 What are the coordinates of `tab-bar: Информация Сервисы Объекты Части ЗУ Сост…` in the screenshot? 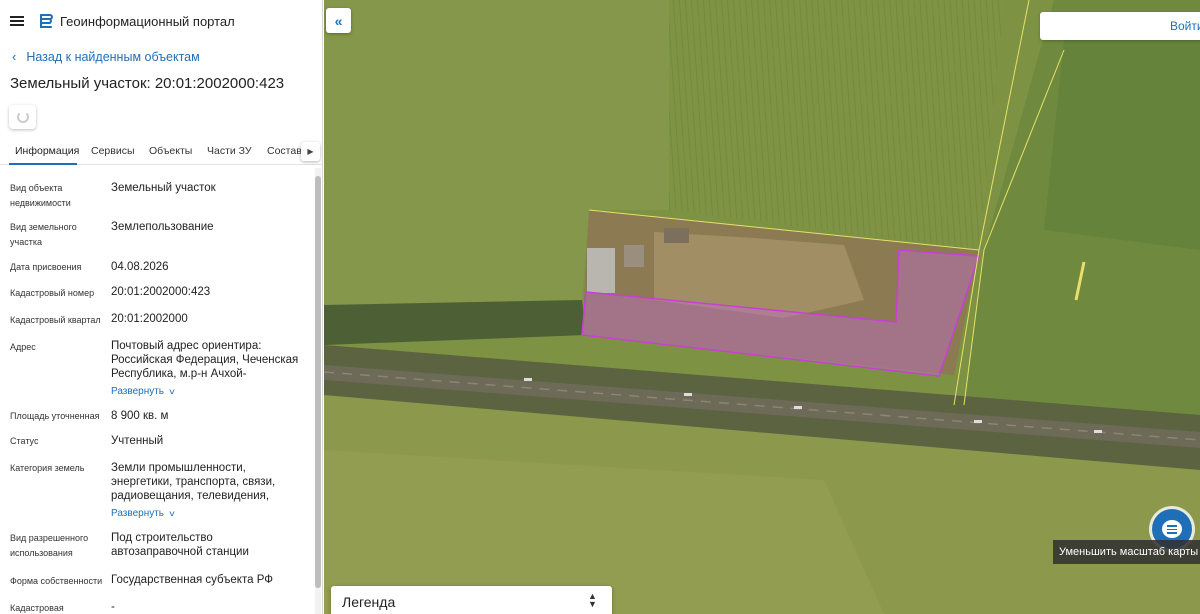 It's located at (161, 152).